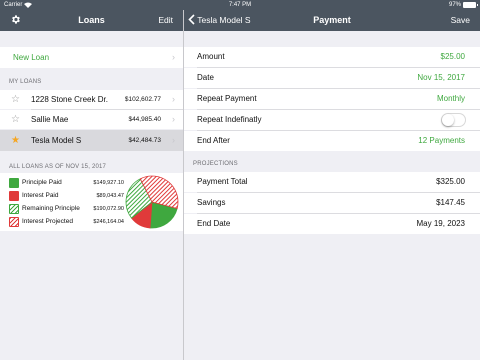  I want to click on status-bar: Carrier 7:47 PM 97%, so click(240, 5).